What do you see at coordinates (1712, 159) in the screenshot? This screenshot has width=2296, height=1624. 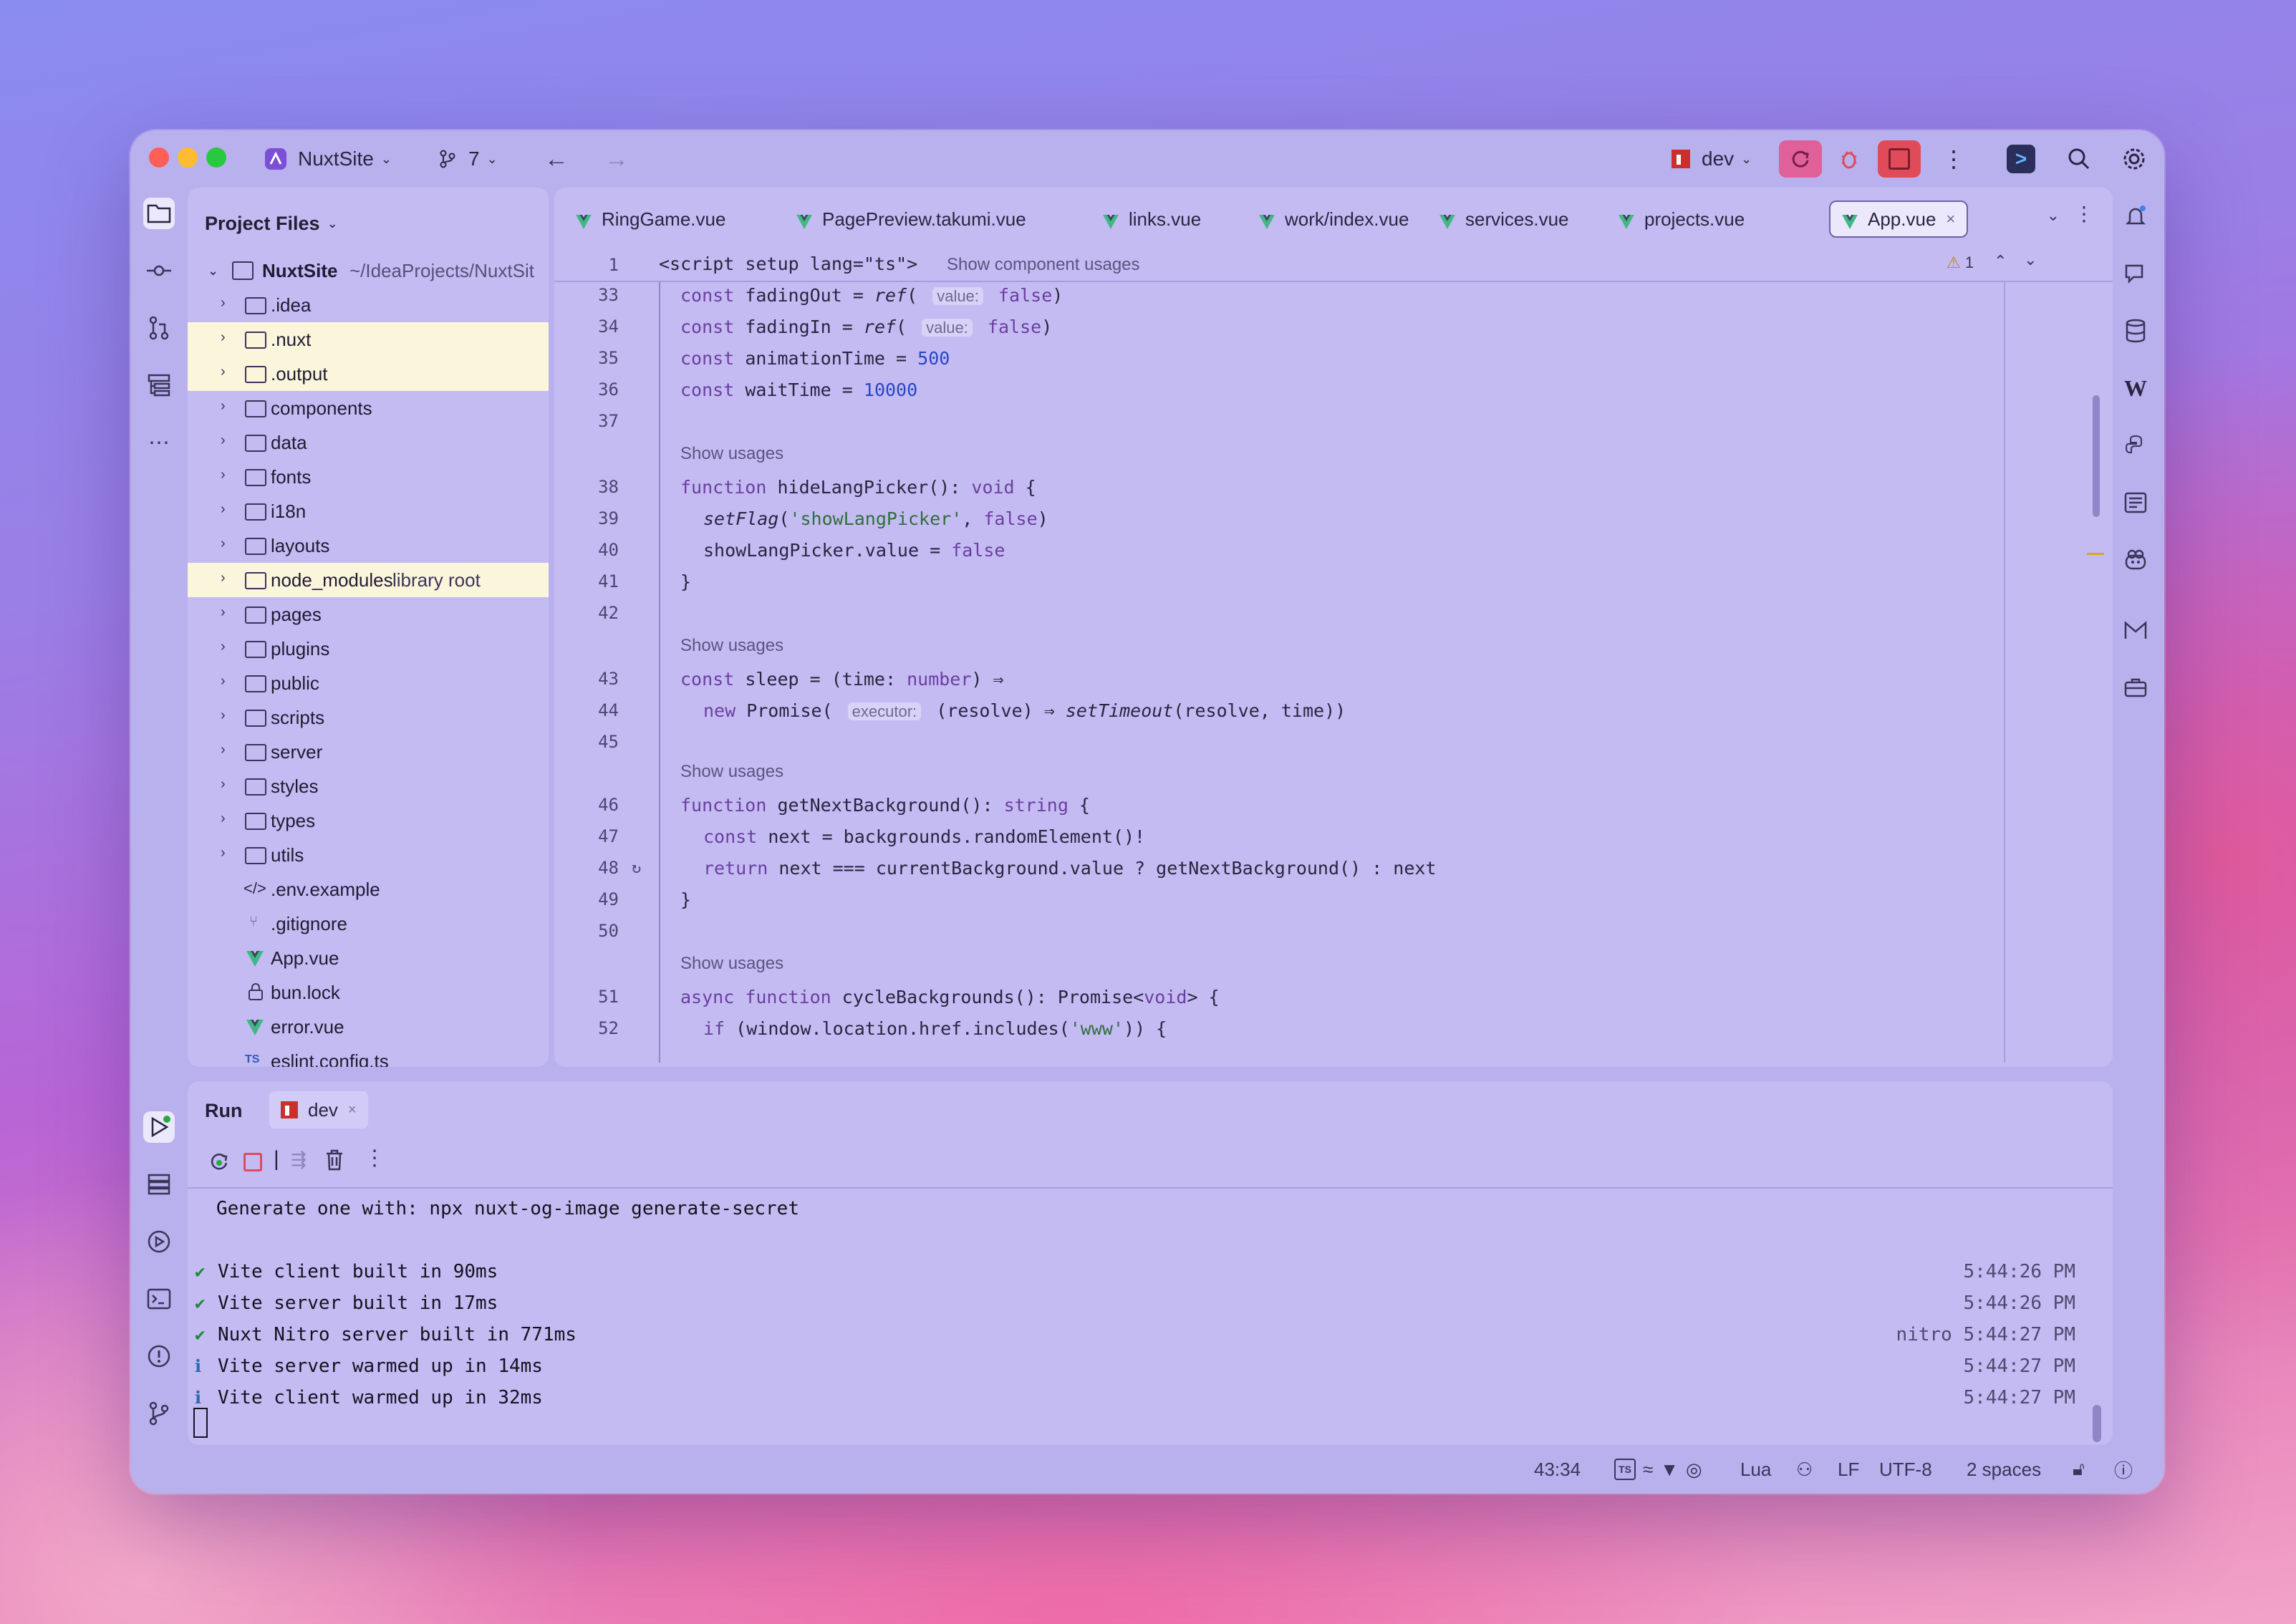 I see `run-config-selector: dev ⌄` at bounding box center [1712, 159].